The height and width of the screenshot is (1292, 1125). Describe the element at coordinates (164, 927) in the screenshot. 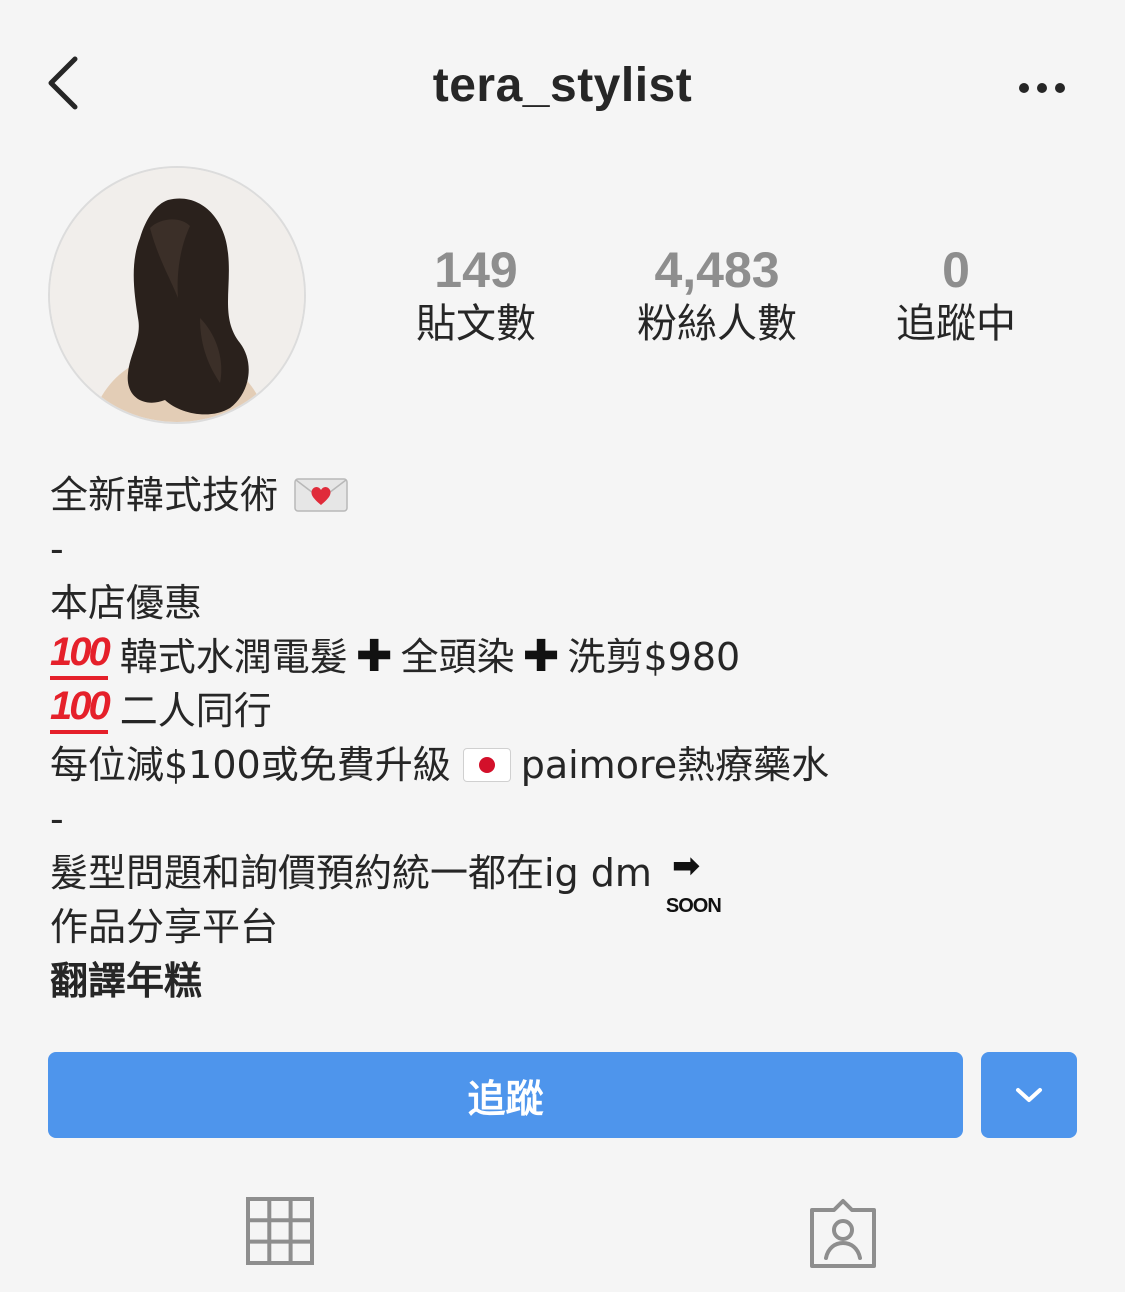

I see `bio-text: 作品分享平台` at that location.